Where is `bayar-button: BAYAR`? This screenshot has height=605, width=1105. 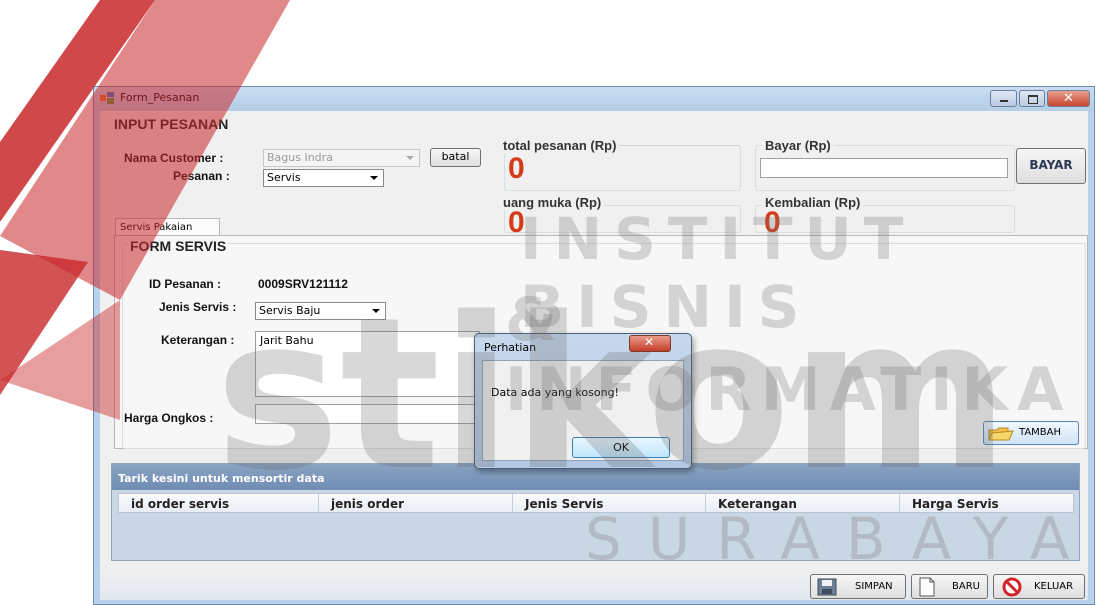 bayar-button: BAYAR is located at coordinates (1051, 166).